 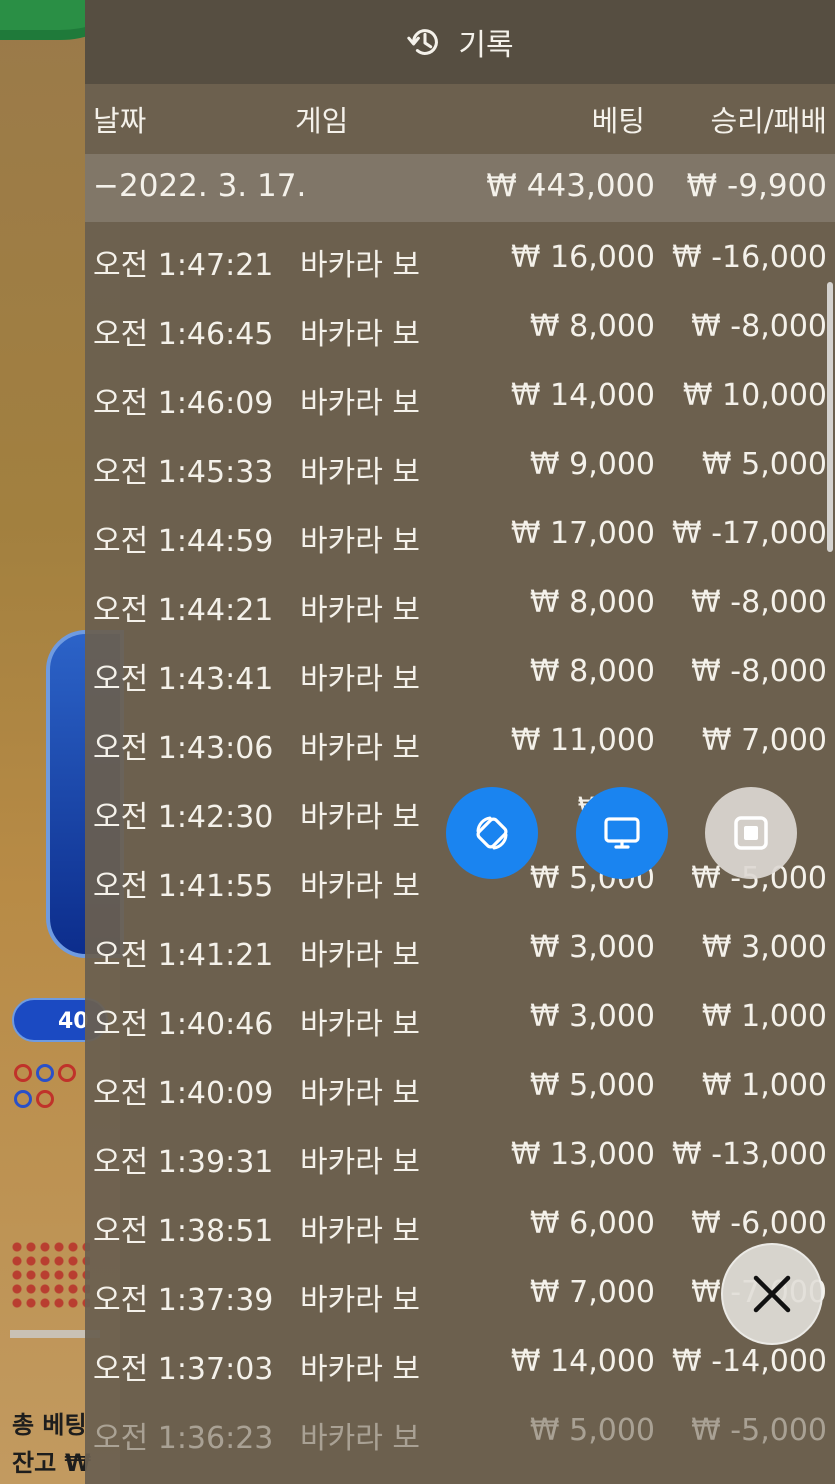 What do you see at coordinates (183, 1438) in the screenshot?
I see `row-time: 오전 1:36:23` at bounding box center [183, 1438].